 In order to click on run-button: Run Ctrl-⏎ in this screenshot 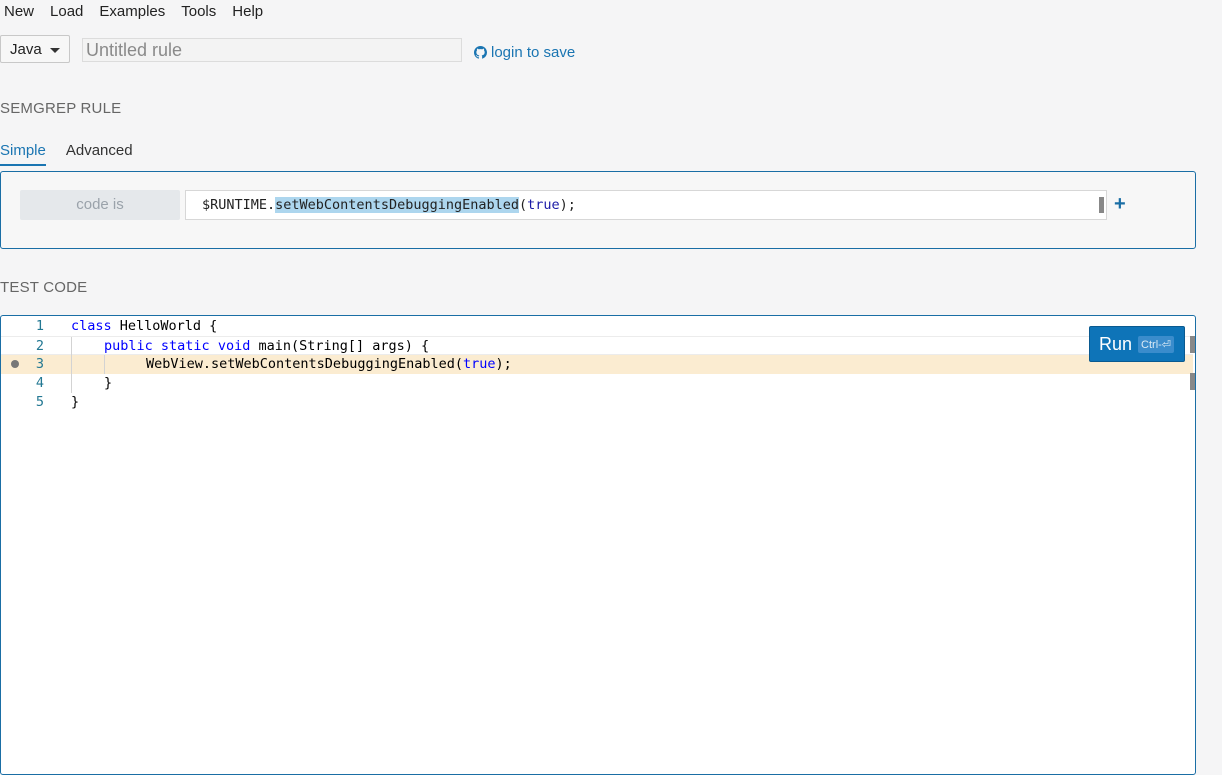, I will do `click(1137, 344)`.